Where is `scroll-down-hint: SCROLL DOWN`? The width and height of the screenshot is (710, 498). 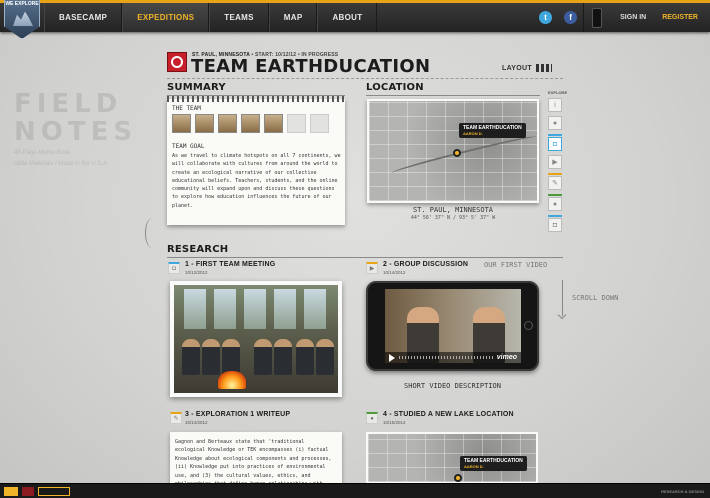 scroll-down-hint: SCROLL DOWN is located at coordinates (595, 298).